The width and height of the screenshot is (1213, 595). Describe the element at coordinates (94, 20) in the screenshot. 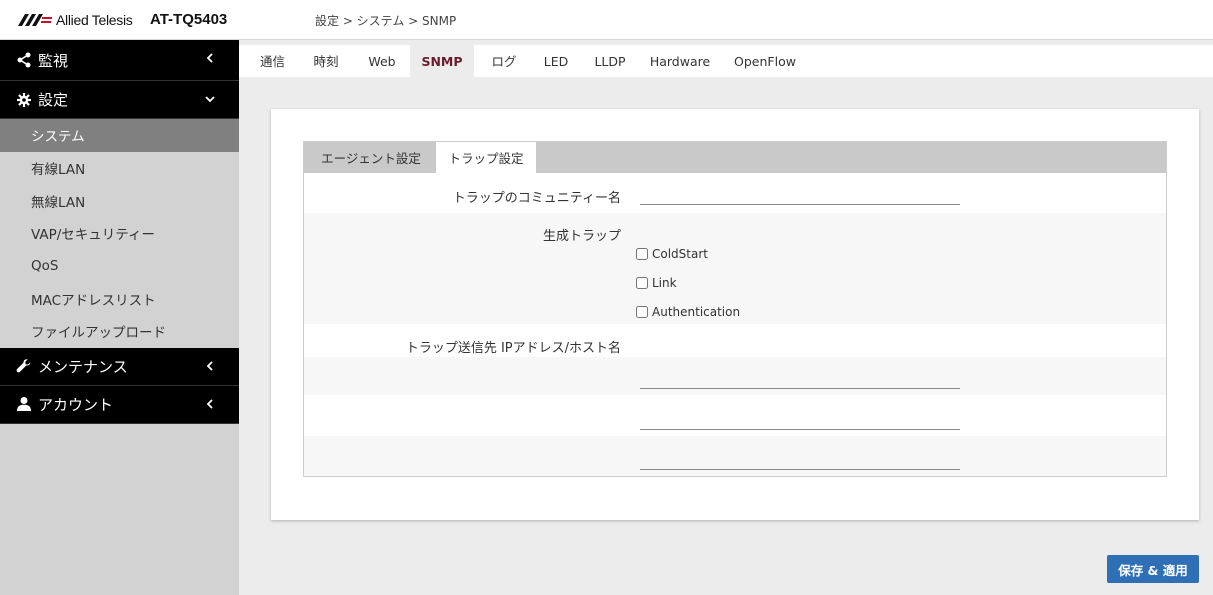

I see `brand-name: Allied Telesis` at that location.